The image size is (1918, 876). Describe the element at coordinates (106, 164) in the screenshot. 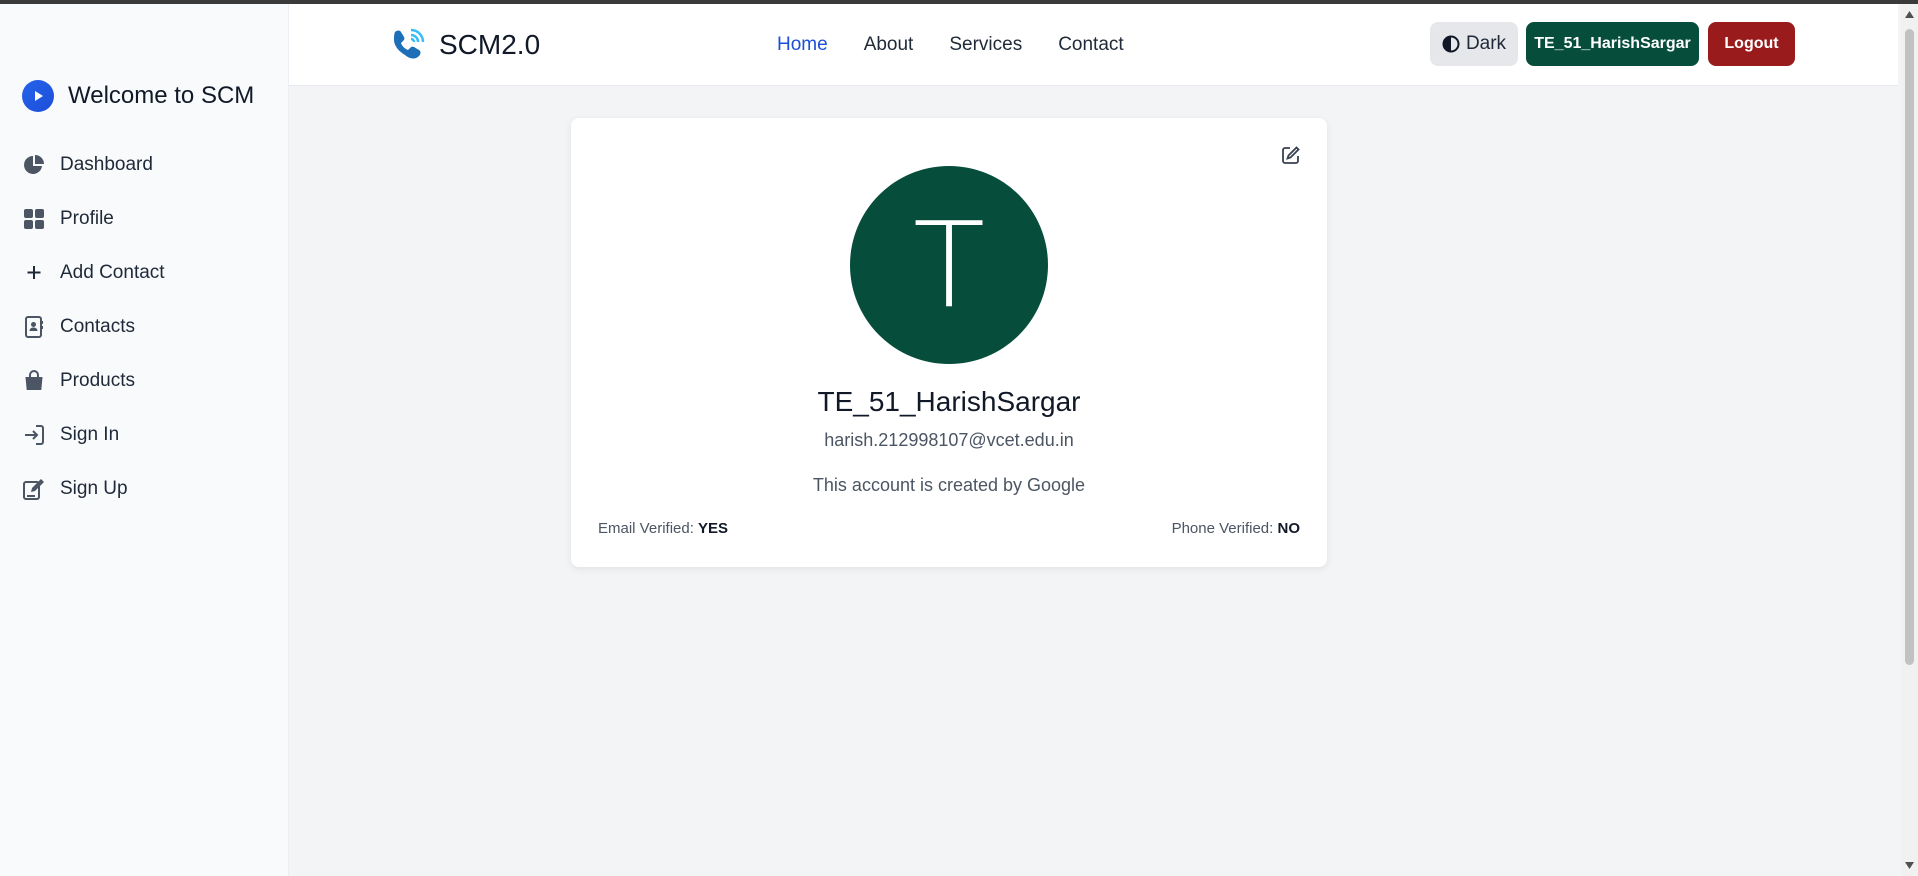

I see `sidebar-item-label: Dashboard` at that location.